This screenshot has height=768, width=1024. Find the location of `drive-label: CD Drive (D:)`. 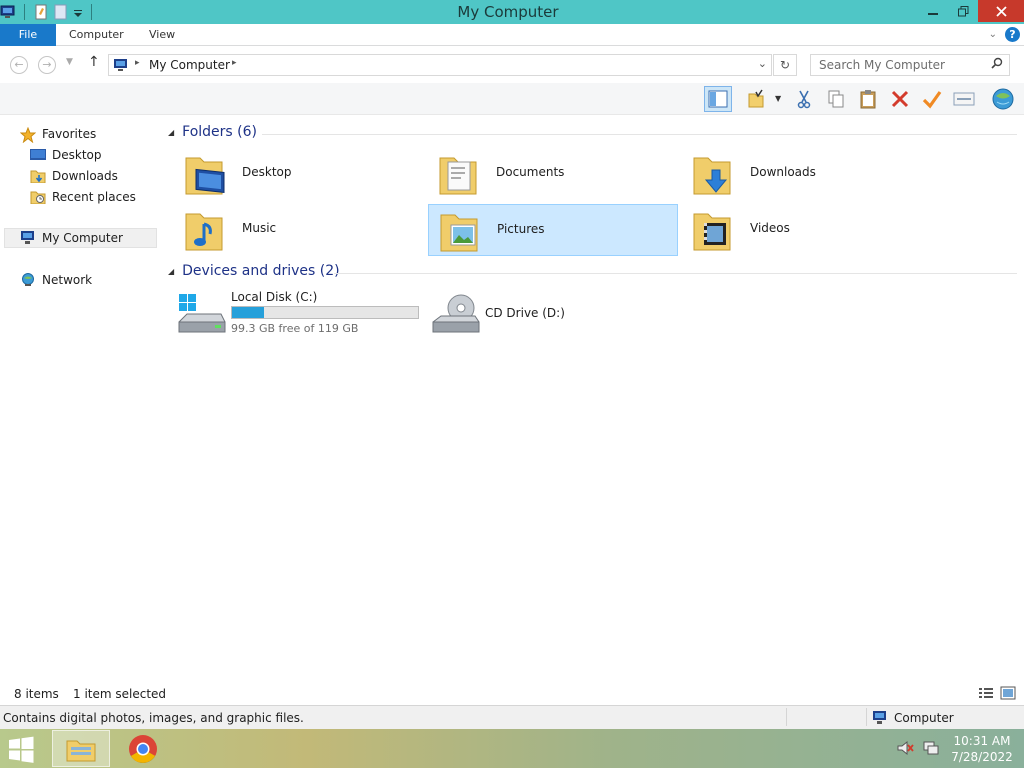

drive-label: CD Drive (D:) is located at coordinates (525, 313).